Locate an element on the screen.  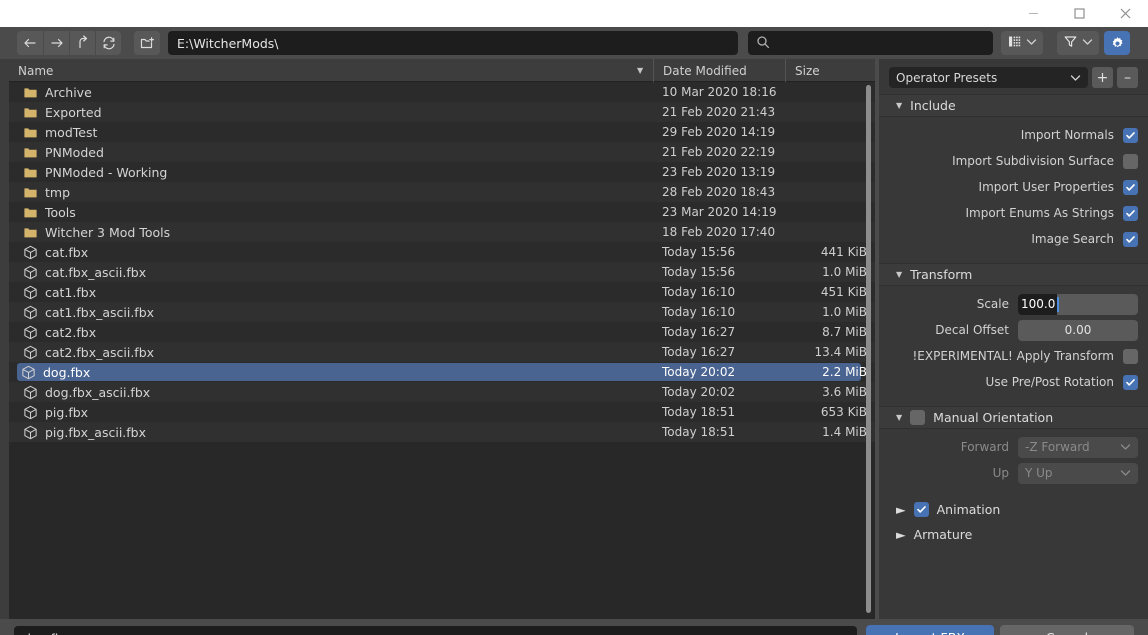
file-size-cell: 3.6 MiB is located at coordinates (844, 392).